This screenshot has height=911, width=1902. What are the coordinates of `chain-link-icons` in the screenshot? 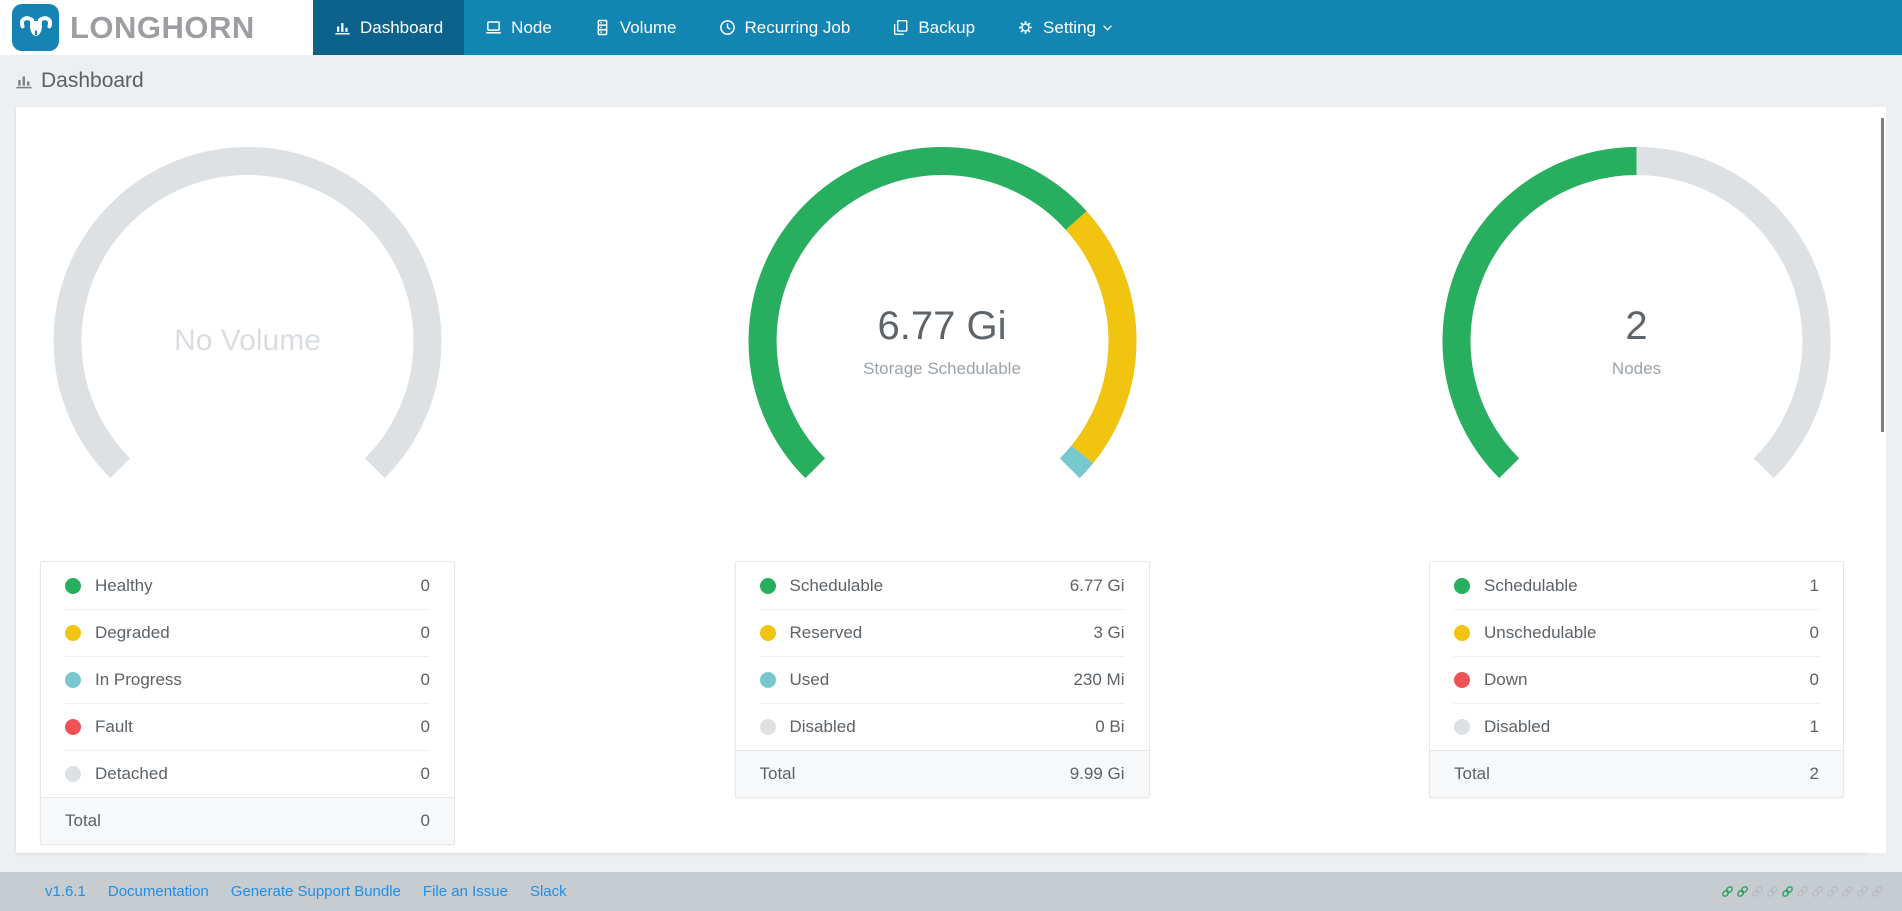 It's located at (1802, 891).